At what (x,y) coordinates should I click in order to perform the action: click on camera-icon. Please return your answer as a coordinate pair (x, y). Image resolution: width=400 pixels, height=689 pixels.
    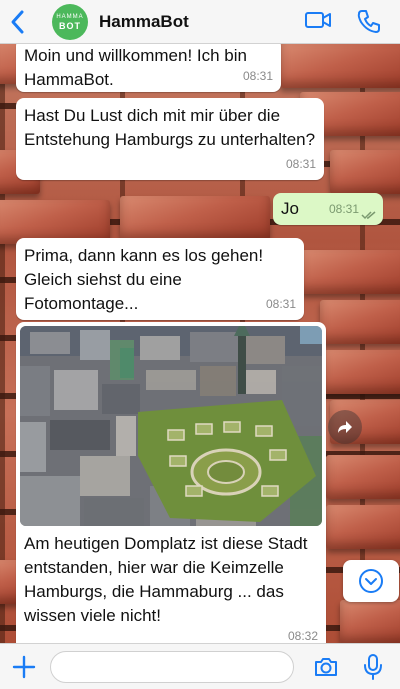
    Looking at the image, I should click on (326, 667).